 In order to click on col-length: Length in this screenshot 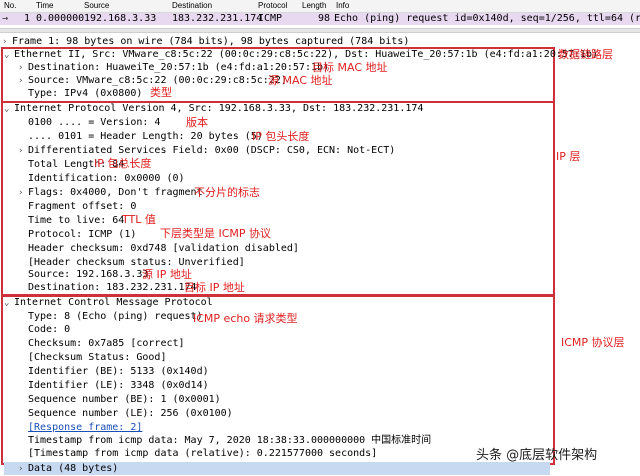, I will do `click(314, 5)`.